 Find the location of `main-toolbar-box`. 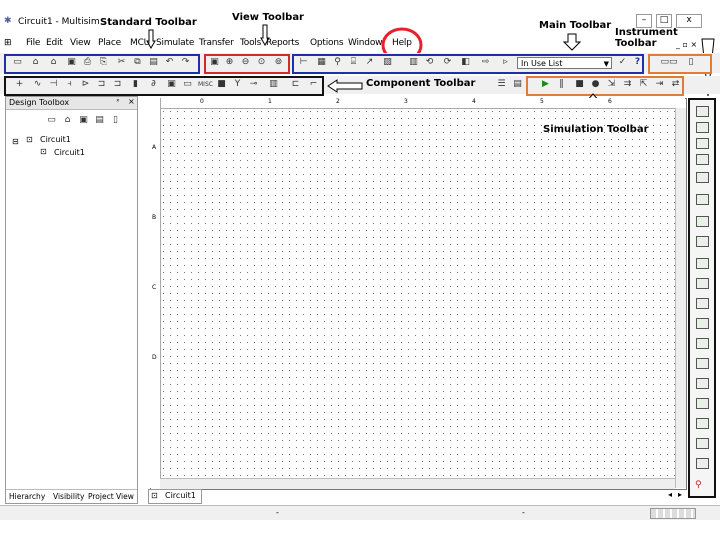

main-toolbar-box is located at coordinates (468, 64).